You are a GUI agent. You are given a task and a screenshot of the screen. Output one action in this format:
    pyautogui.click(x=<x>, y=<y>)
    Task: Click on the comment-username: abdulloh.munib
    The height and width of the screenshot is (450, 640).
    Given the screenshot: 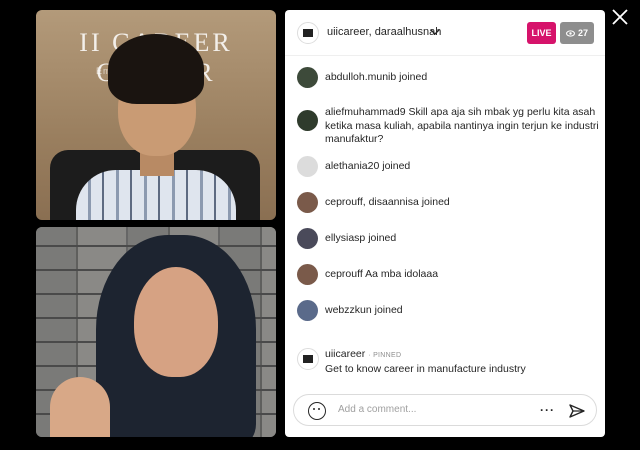 What is the action you would take?
    pyautogui.click(x=360, y=77)
    